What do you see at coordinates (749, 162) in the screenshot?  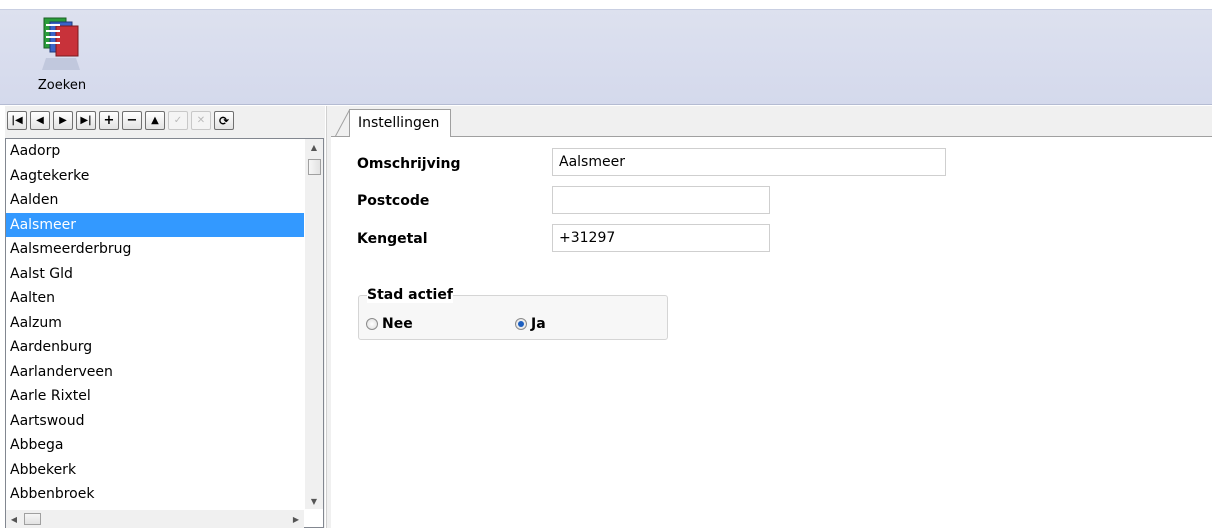 I see `omschrijving-field: Aalsmeer` at bounding box center [749, 162].